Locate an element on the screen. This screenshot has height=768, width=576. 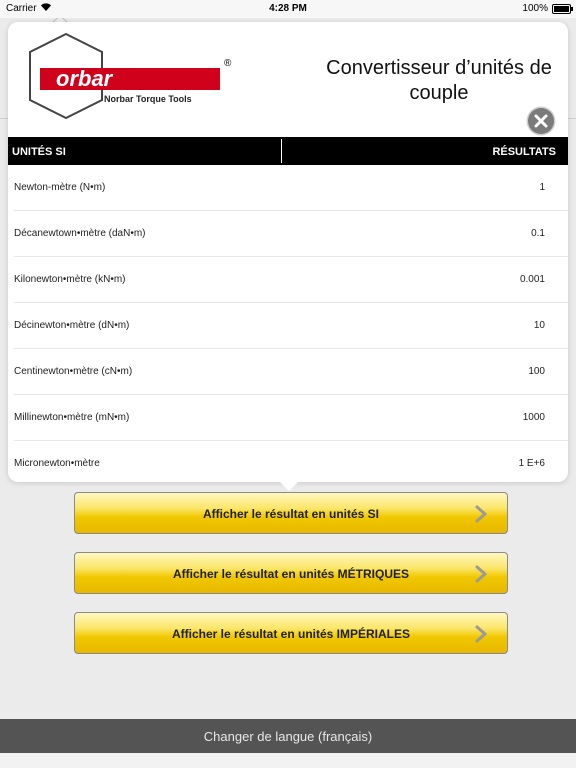
table-row: Décanewtown•mètre (daN•m) 0.1 is located at coordinates (291, 234).